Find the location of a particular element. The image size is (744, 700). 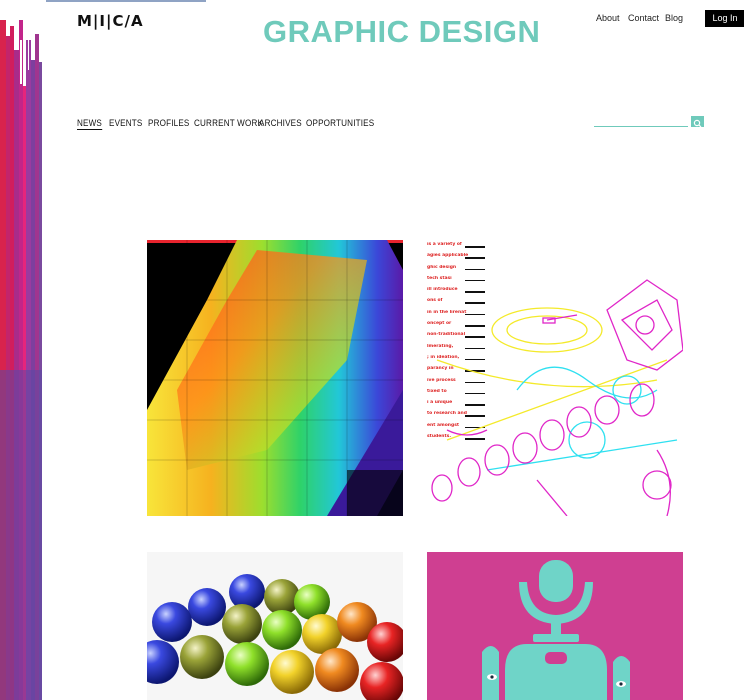

nav-profiles: PROFILES is located at coordinates (169, 123).